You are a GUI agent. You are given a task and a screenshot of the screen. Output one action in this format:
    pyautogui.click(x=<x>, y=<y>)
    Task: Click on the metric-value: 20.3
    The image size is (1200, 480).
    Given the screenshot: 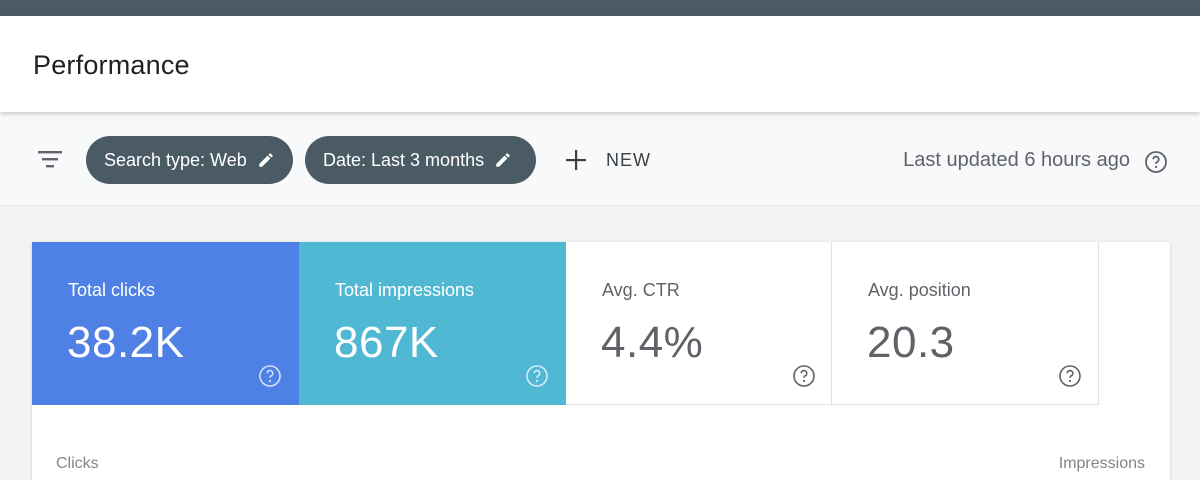 What is the action you would take?
    pyautogui.click(x=911, y=342)
    